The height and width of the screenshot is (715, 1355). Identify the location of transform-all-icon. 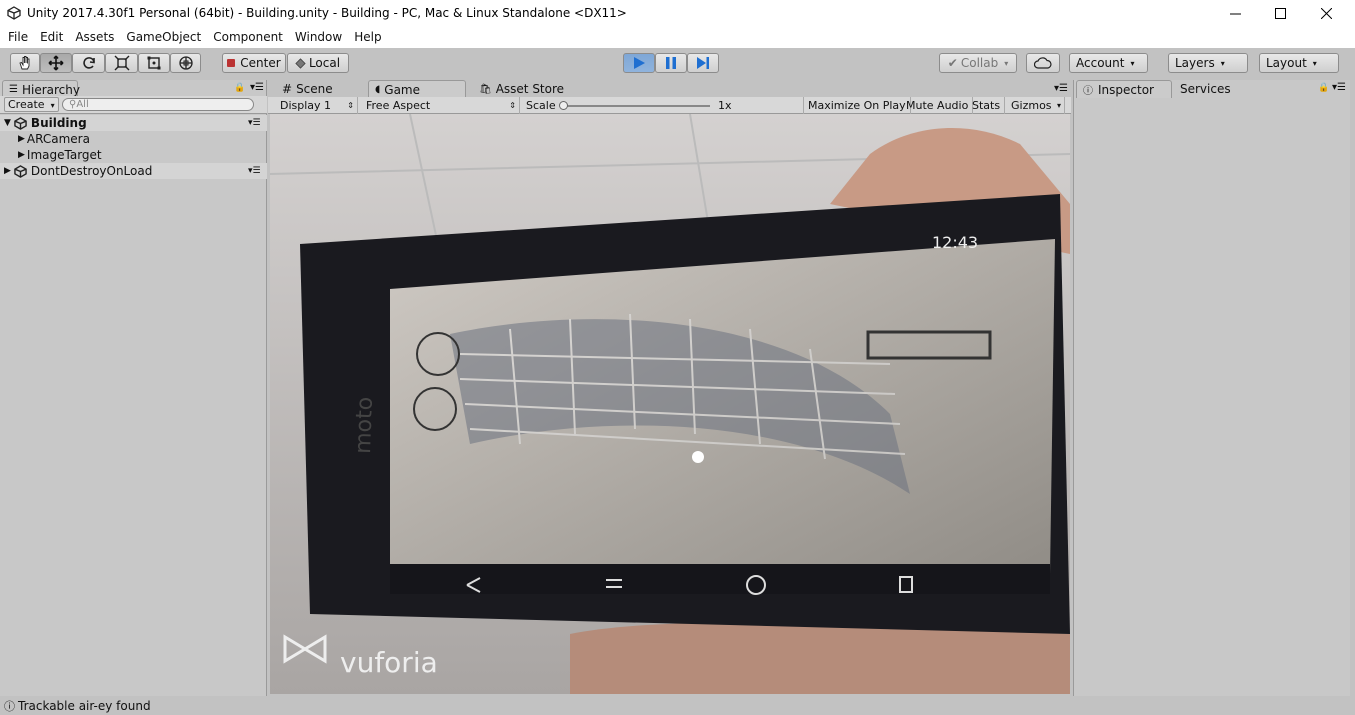
(185, 63).